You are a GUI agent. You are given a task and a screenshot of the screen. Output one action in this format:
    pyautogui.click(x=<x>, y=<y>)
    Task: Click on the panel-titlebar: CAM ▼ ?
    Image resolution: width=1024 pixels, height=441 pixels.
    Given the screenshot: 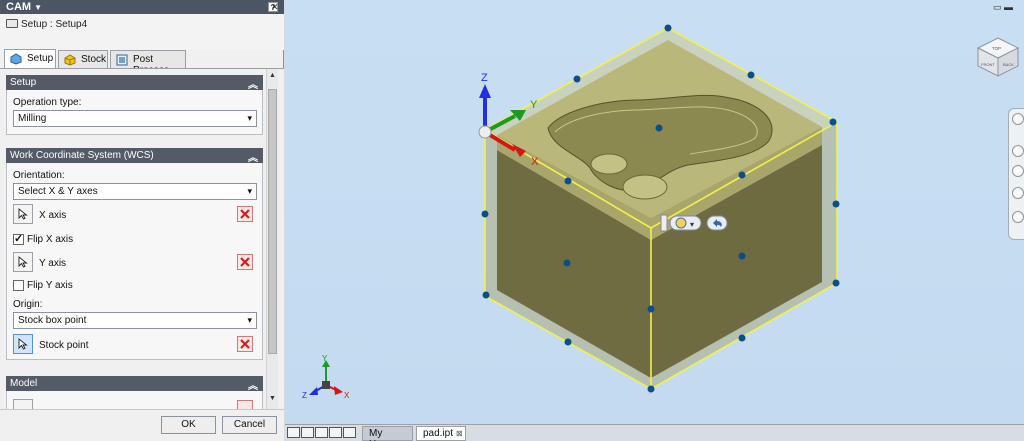 What is the action you would take?
    pyautogui.click(x=142, y=7)
    